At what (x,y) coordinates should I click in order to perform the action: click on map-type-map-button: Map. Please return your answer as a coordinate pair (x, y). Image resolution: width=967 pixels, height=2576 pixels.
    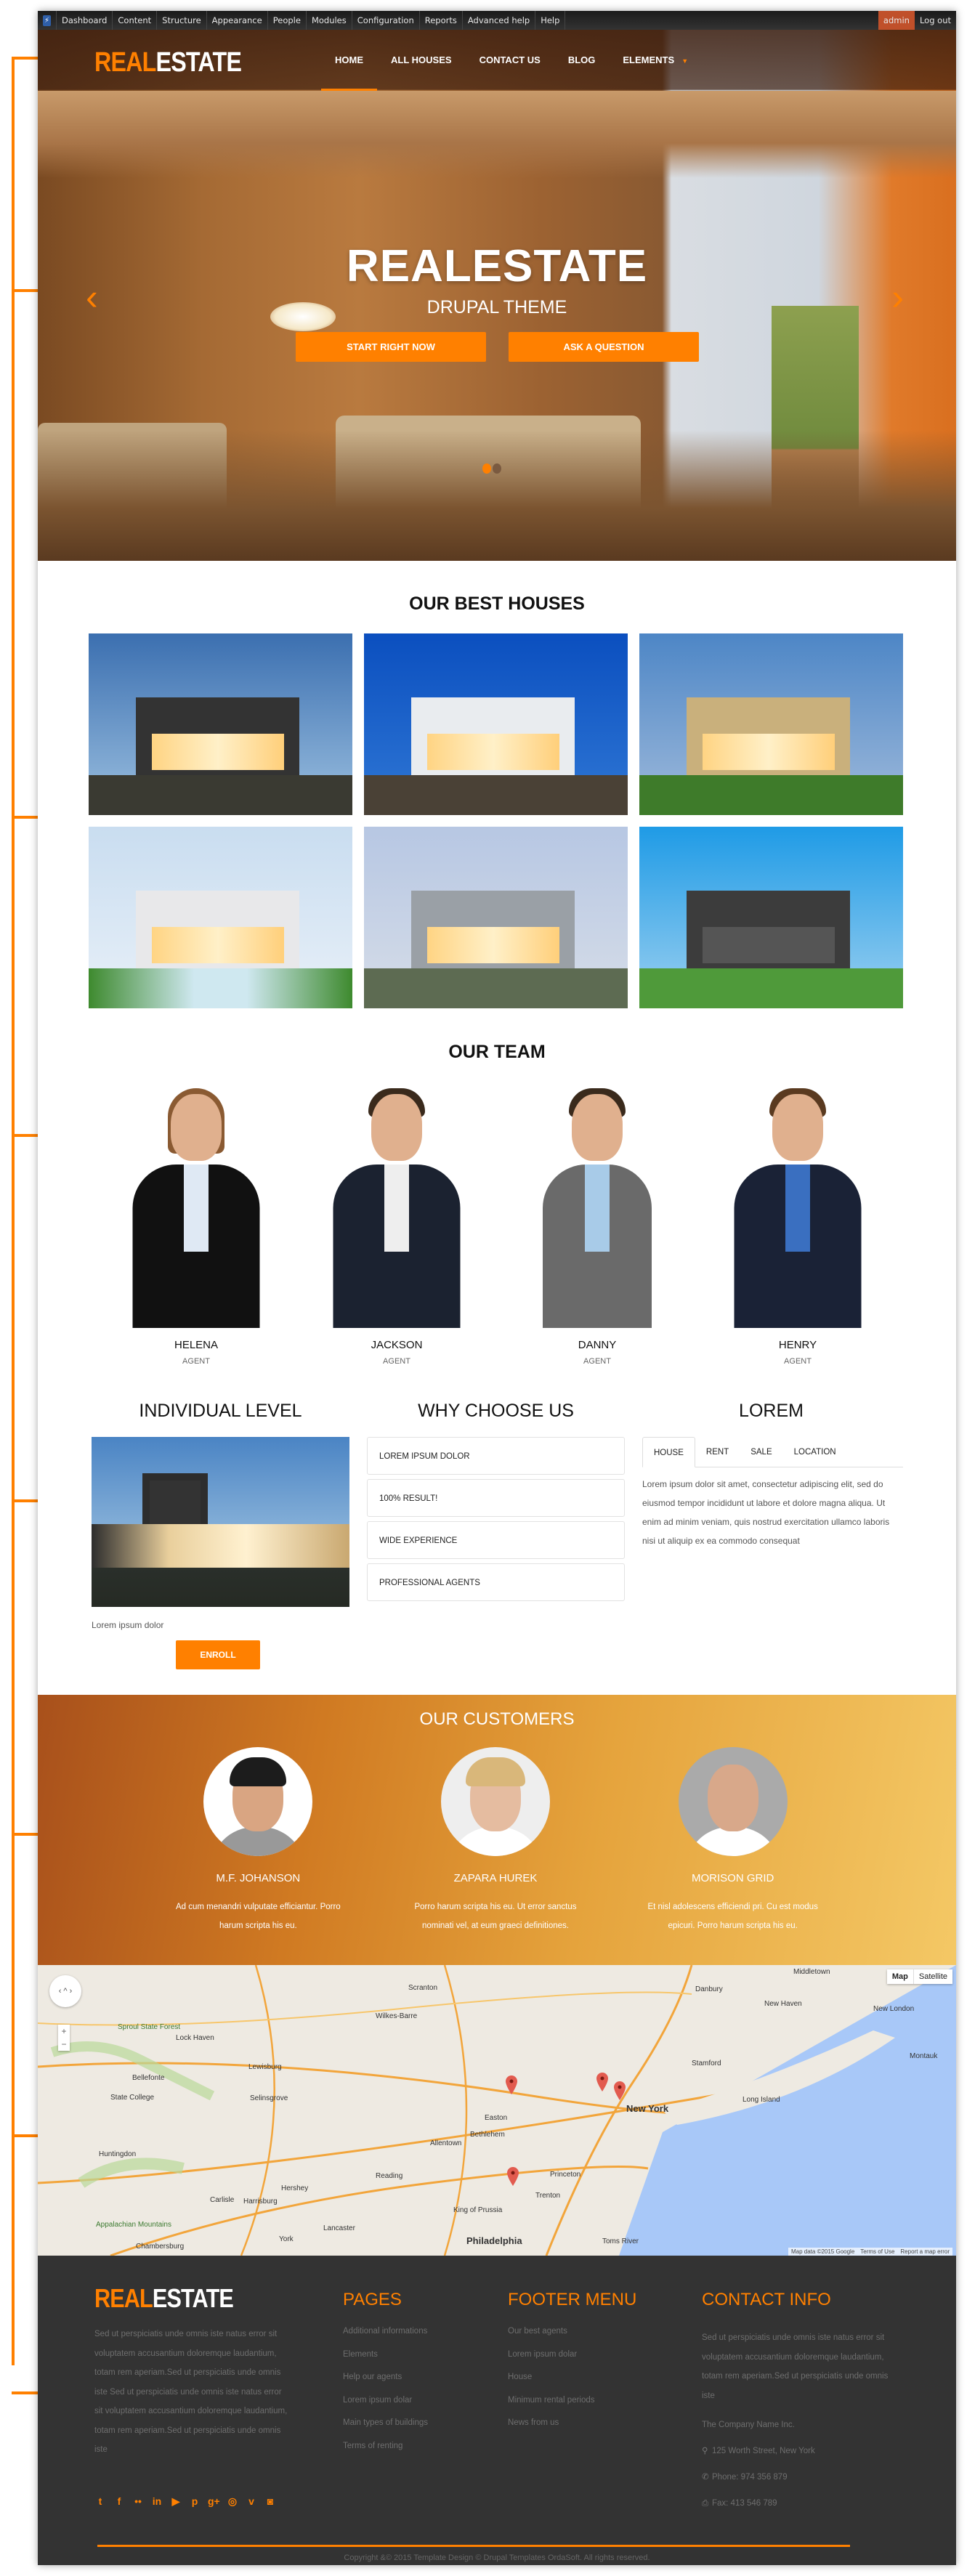
    Looking at the image, I should click on (900, 1977).